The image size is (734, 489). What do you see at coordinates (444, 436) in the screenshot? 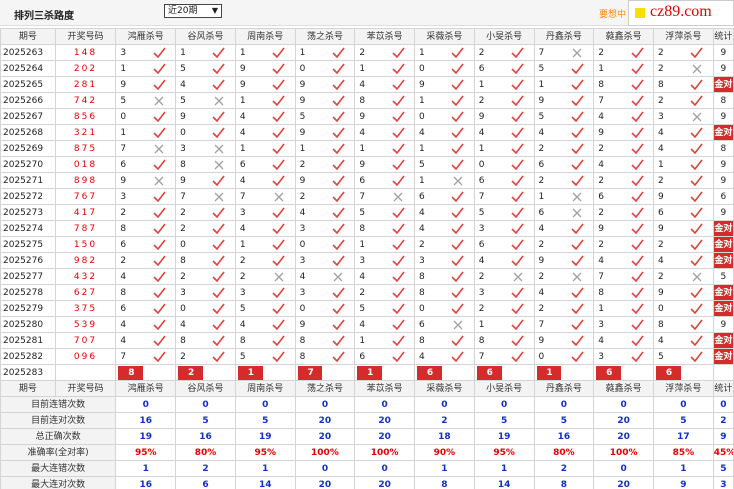
I see `stats-value-cell: 18` at bounding box center [444, 436].